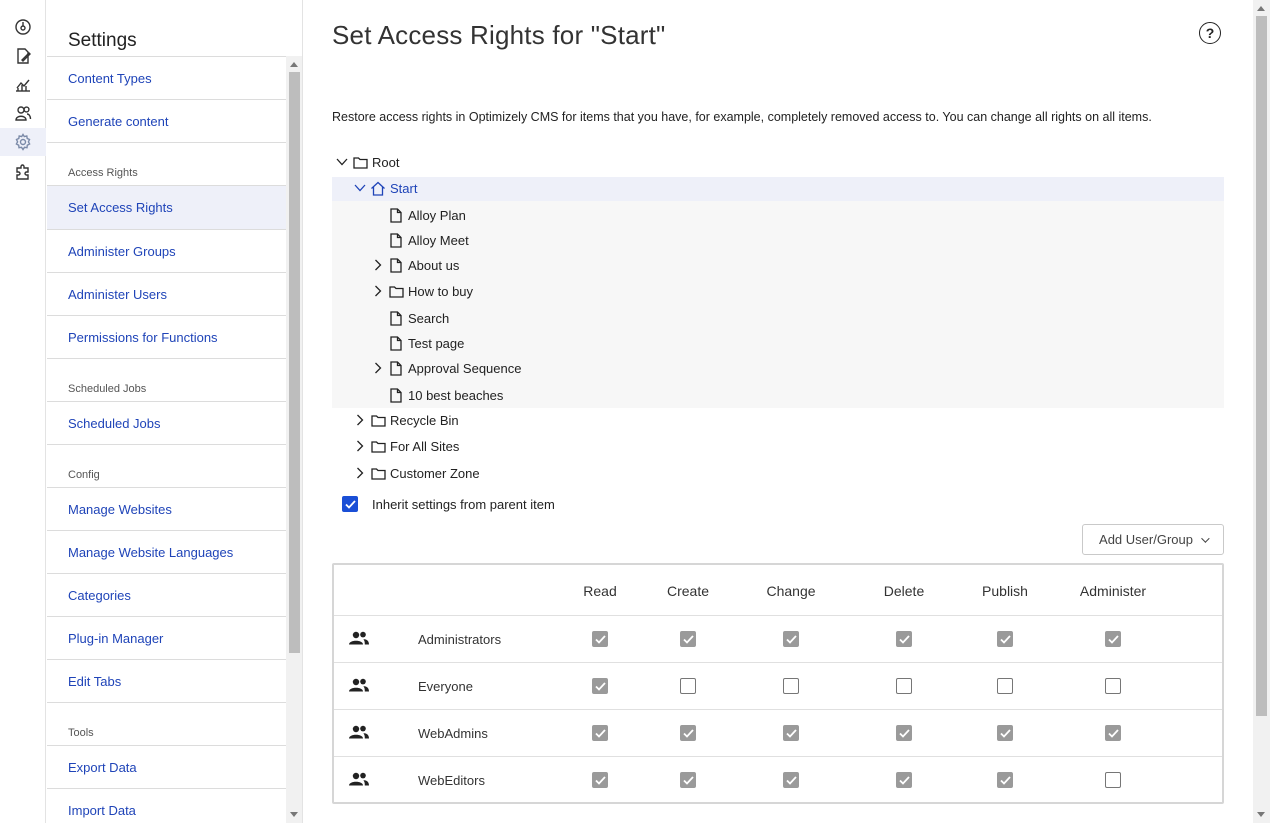 Image resolution: width=1270 pixels, height=823 pixels. What do you see at coordinates (23, 142) in the screenshot?
I see `settings-icon` at bounding box center [23, 142].